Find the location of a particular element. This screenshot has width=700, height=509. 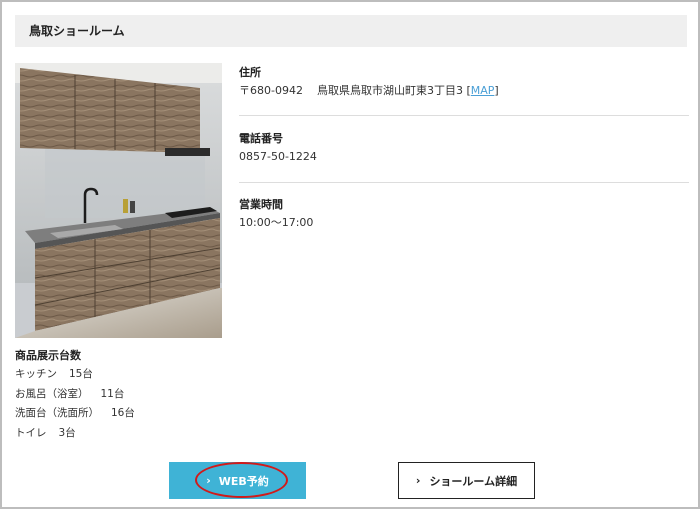

exhibit-row: トイレ 3台 is located at coordinates (120, 434).